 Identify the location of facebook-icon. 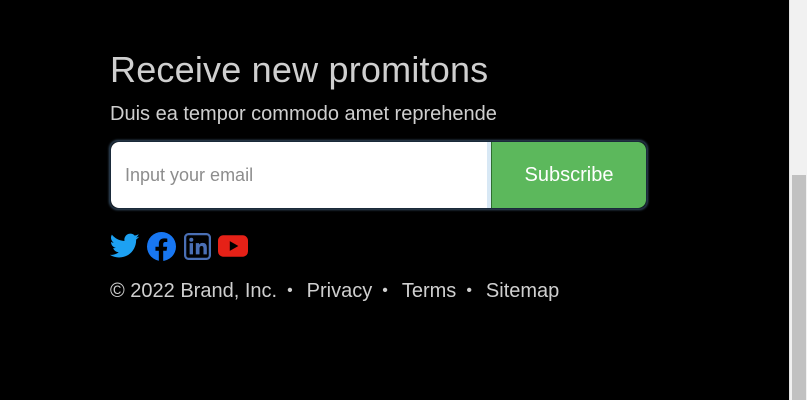
(161, 246).